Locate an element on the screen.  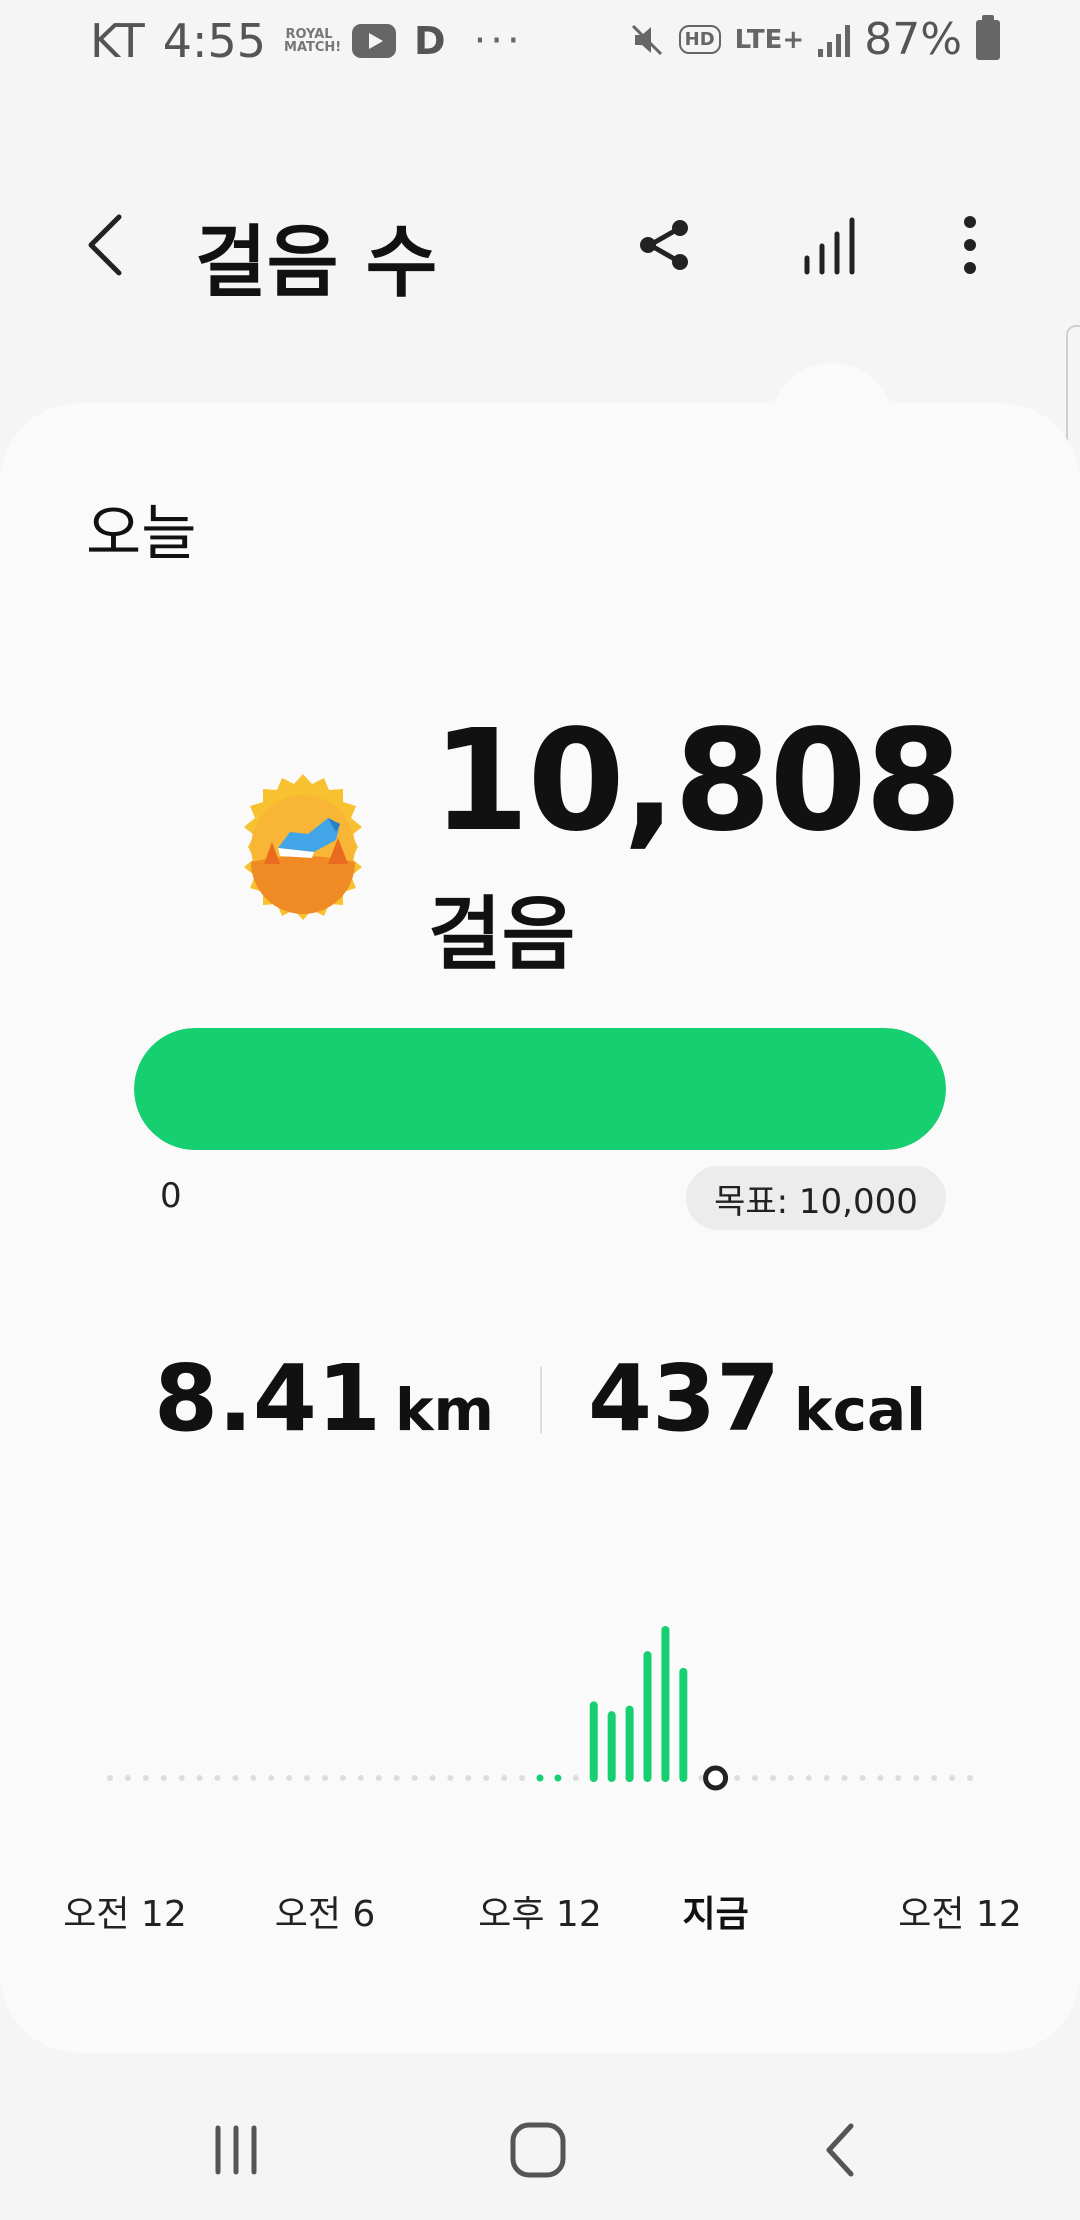
goal-button: 목표: 10,000 is located at coordinates (816, 1198).